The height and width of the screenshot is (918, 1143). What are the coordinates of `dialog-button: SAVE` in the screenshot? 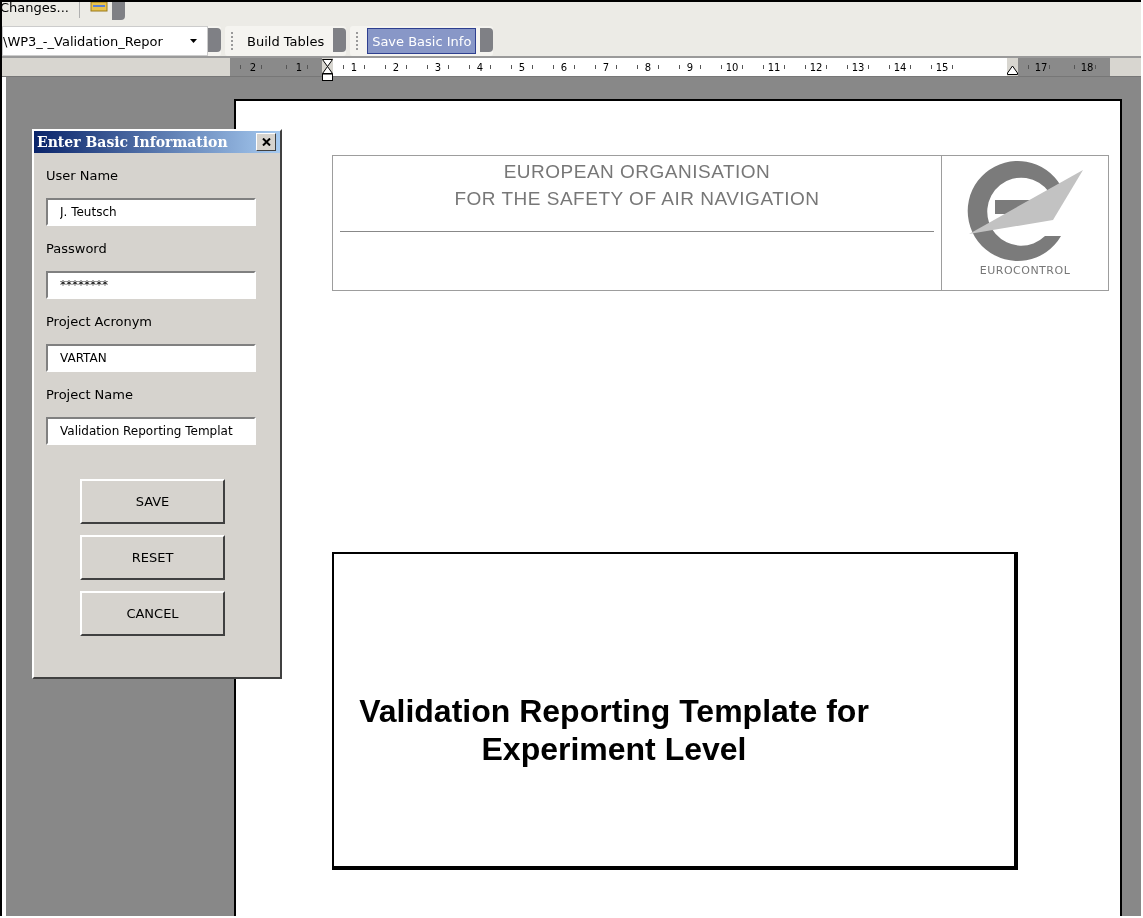 It's located at (152, 501).